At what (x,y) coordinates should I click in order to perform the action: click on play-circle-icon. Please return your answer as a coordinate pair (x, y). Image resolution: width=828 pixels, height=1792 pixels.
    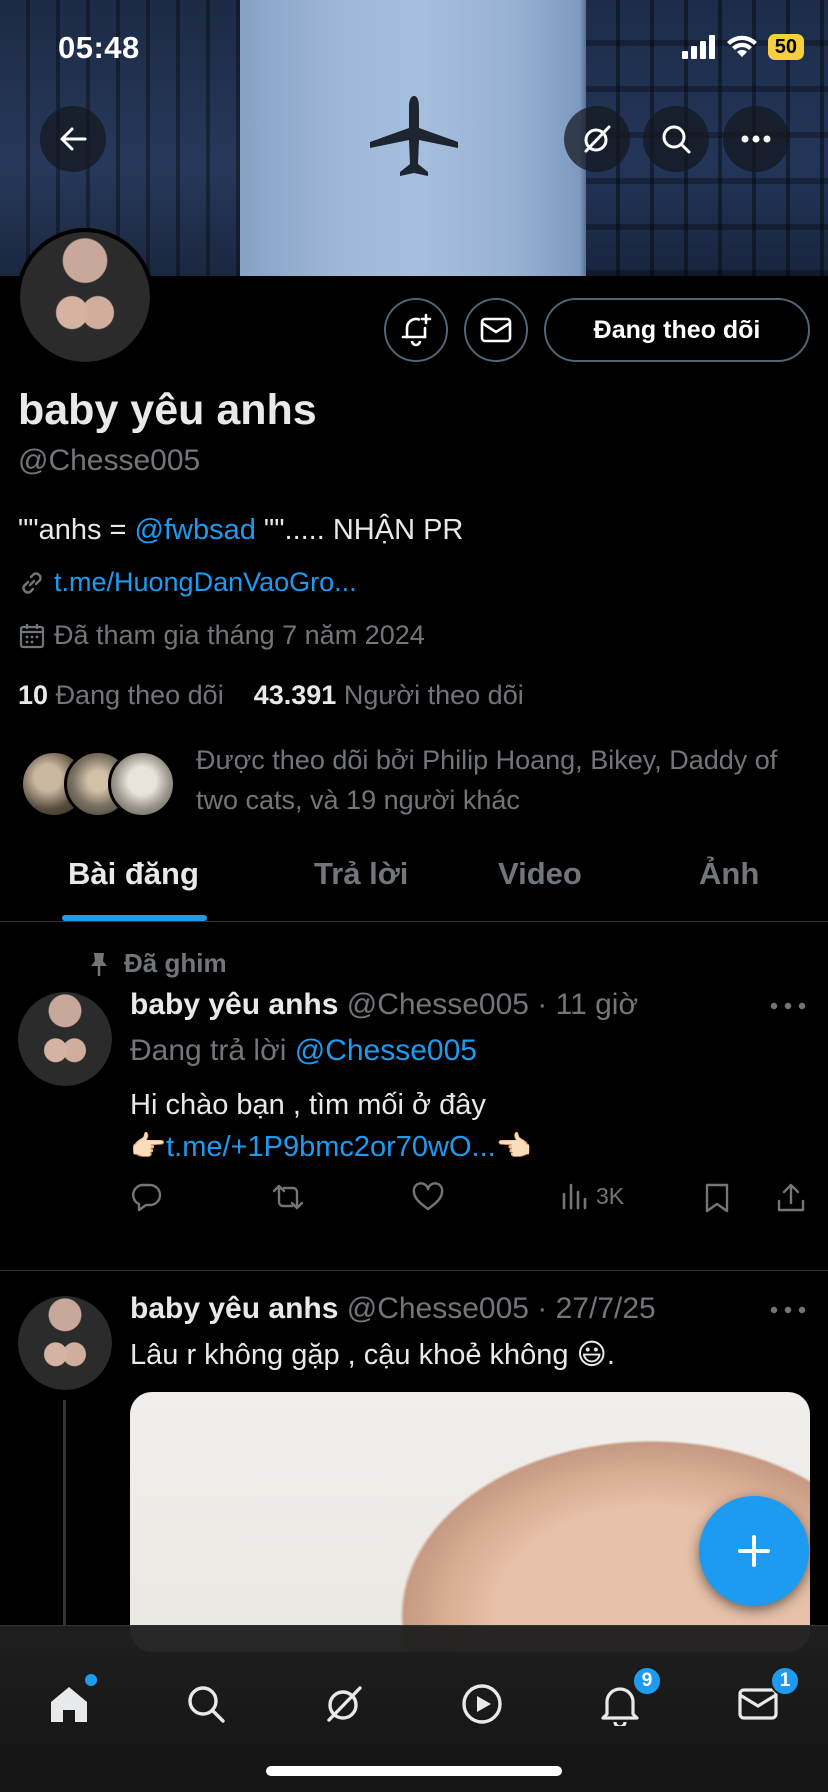
    Looking at the image, I should click on (482, 1704).